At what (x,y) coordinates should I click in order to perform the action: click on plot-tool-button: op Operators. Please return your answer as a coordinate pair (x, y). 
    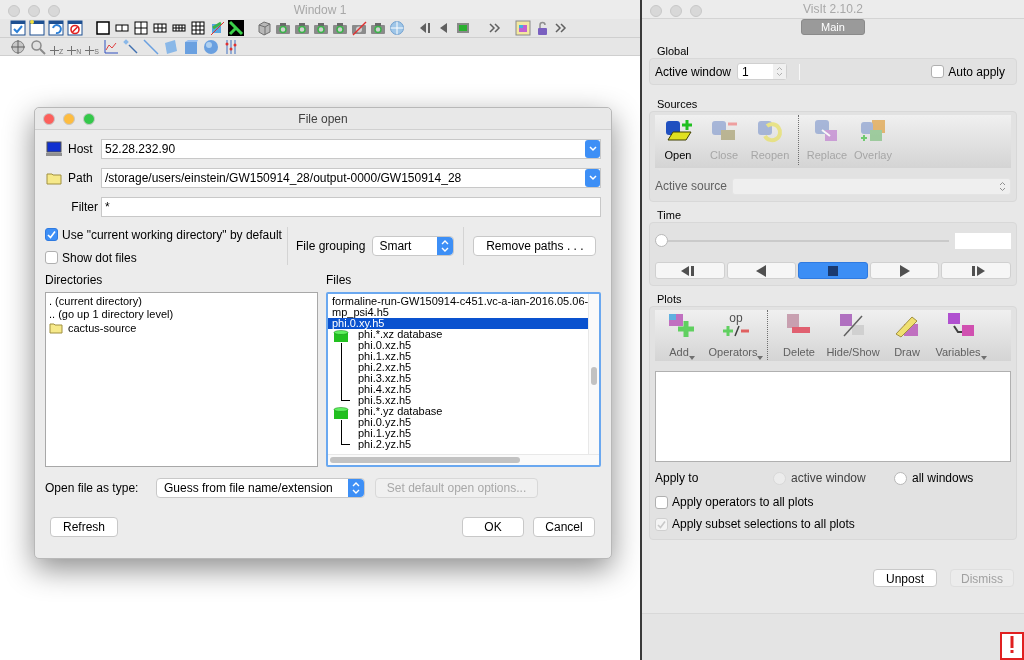
    Looking at the image, I should click on (736, 335).